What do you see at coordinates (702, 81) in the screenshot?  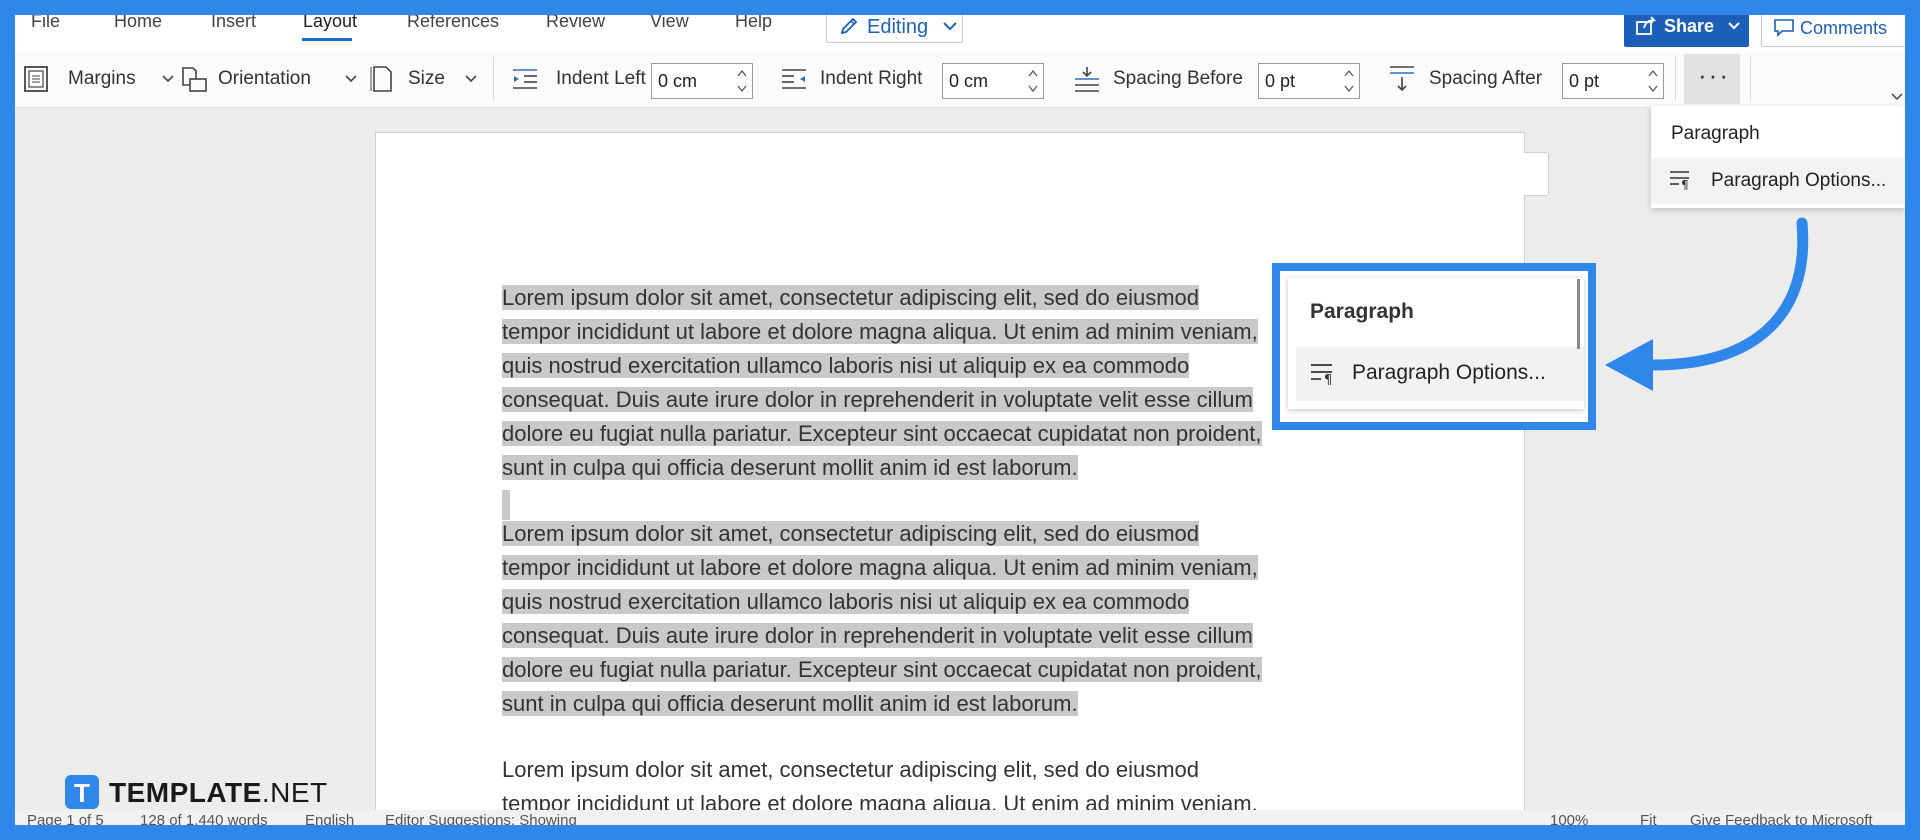 I see `indent-left-input: 0 cm` at bounding box center [702, 81].